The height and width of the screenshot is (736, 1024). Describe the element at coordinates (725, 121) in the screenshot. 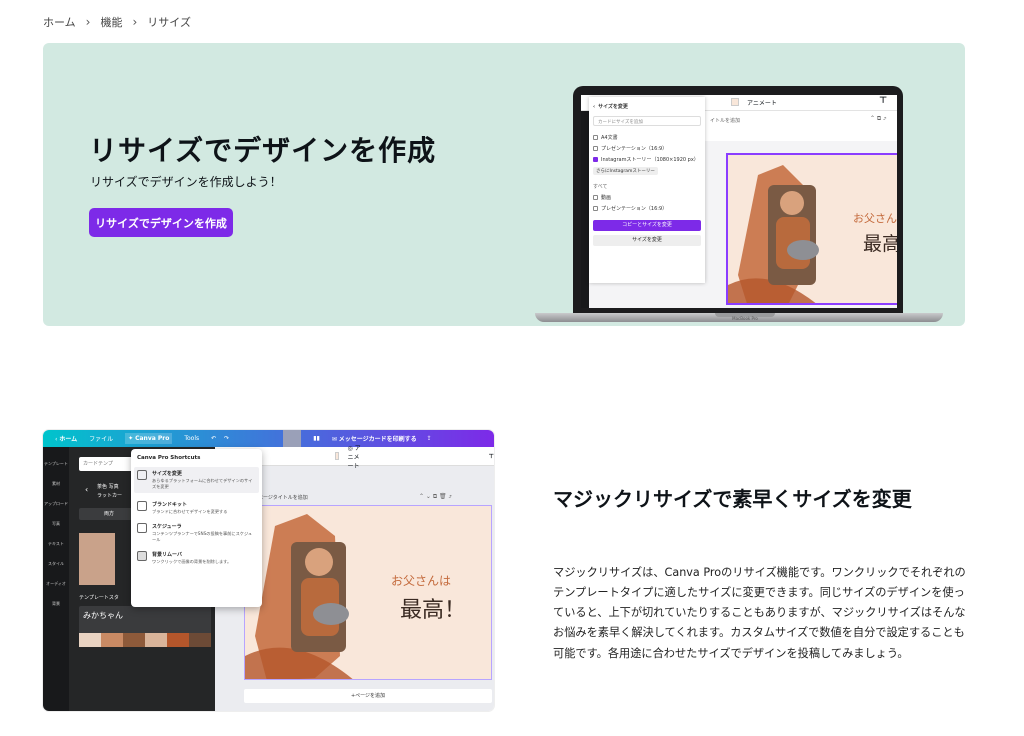

I see `page-title-label: イトルを追加` at that location.